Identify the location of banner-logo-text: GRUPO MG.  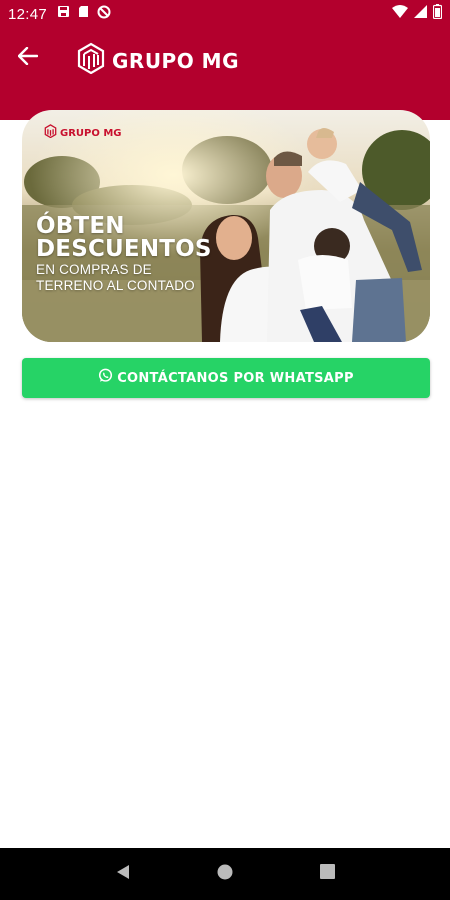
(91, 133).